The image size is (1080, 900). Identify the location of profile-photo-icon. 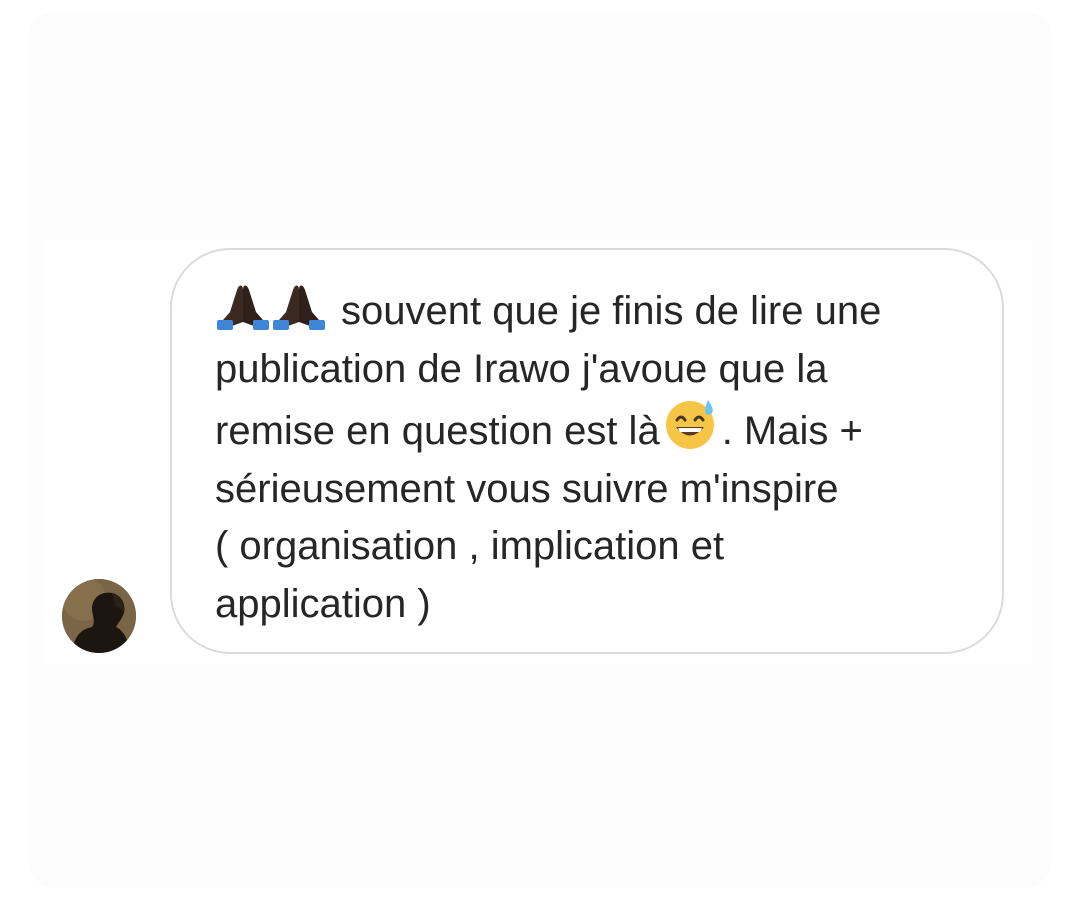
(99, 616).